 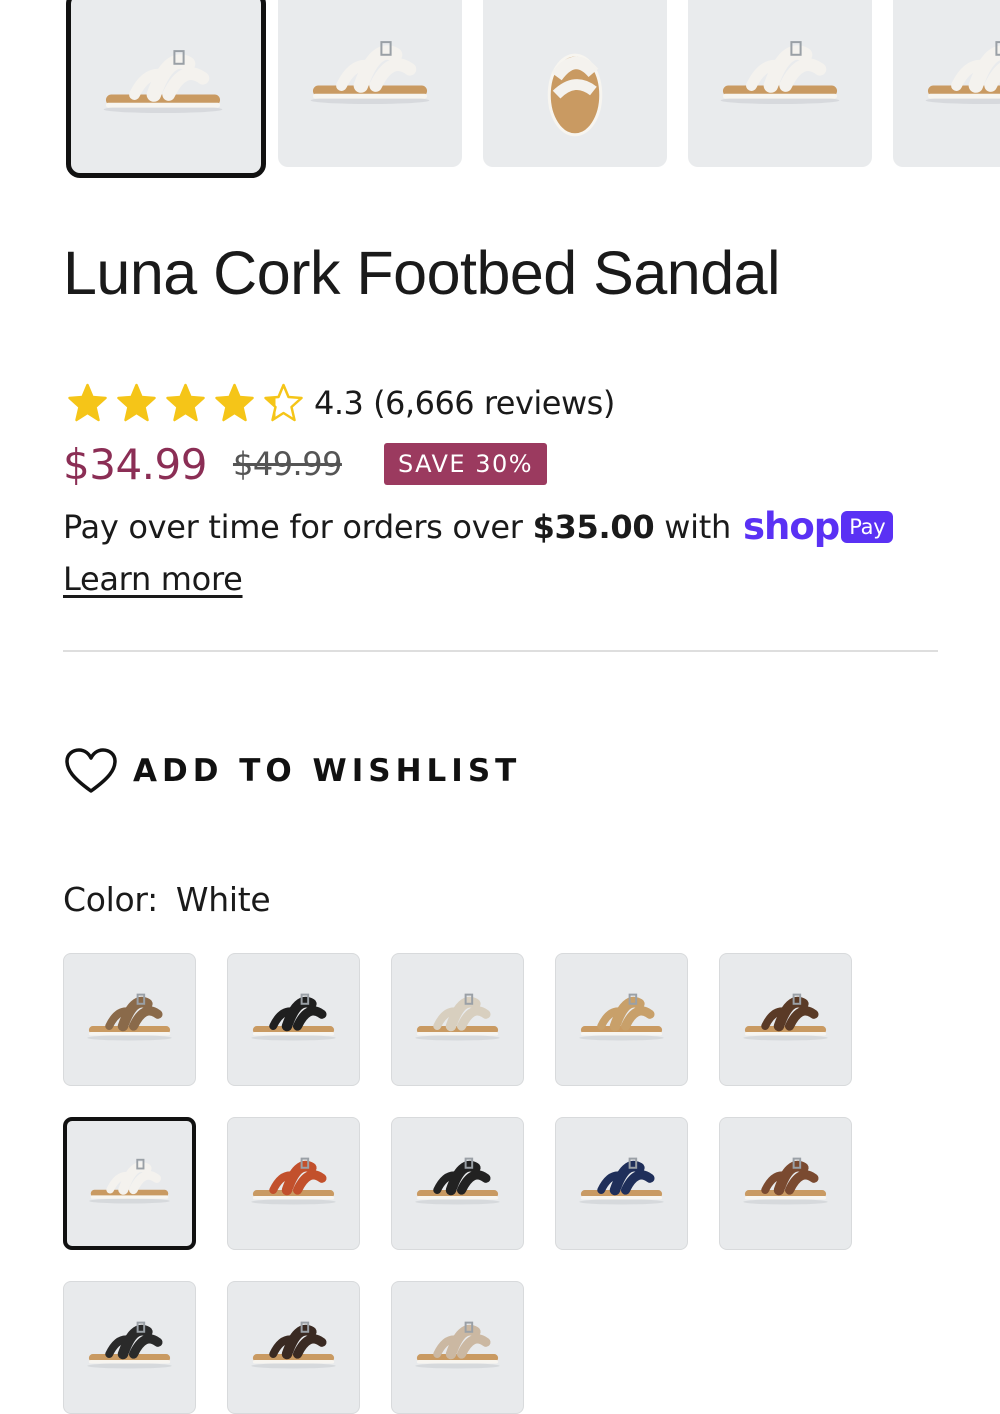 I want to click on shop-pay-pill: Pay, so click(x=867, y=526).